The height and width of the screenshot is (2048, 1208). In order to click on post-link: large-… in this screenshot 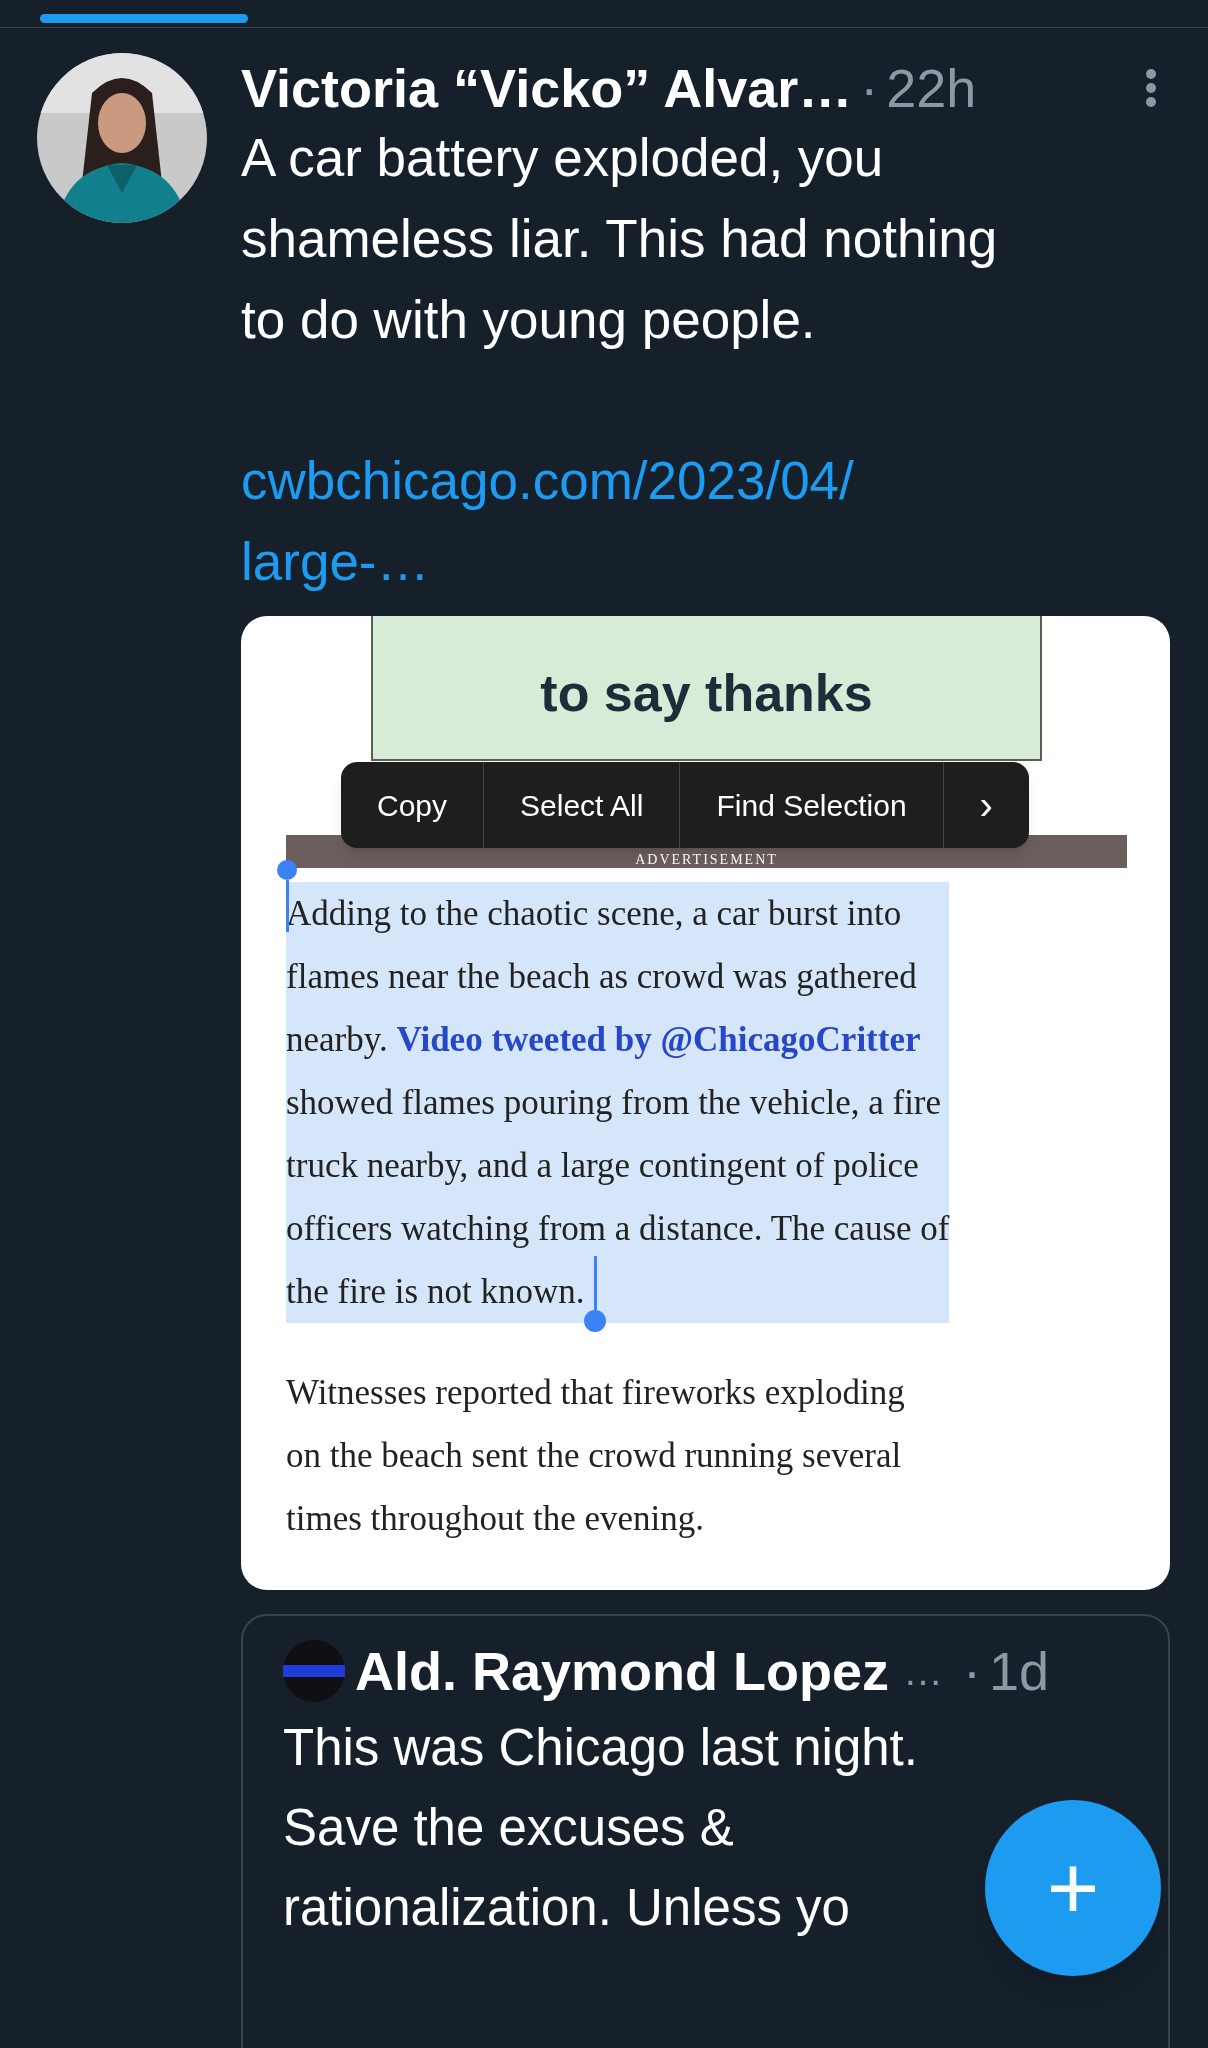, I will do `click(335, 561)`.